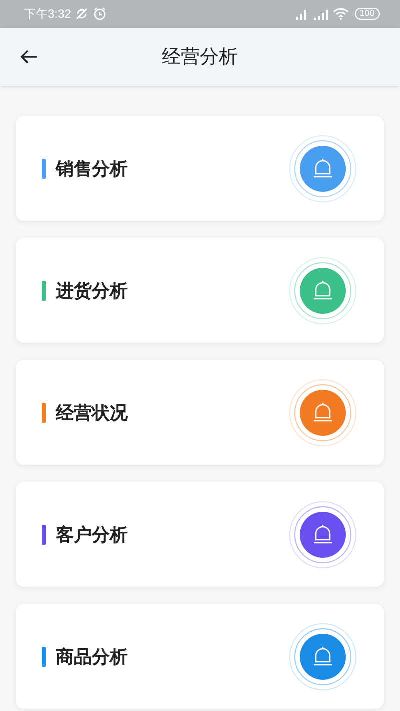 The image size is (400, 711). Describe the element at coordinates (200, 412) in the screenshot. I see `menu-card: 经营状况` at that location.